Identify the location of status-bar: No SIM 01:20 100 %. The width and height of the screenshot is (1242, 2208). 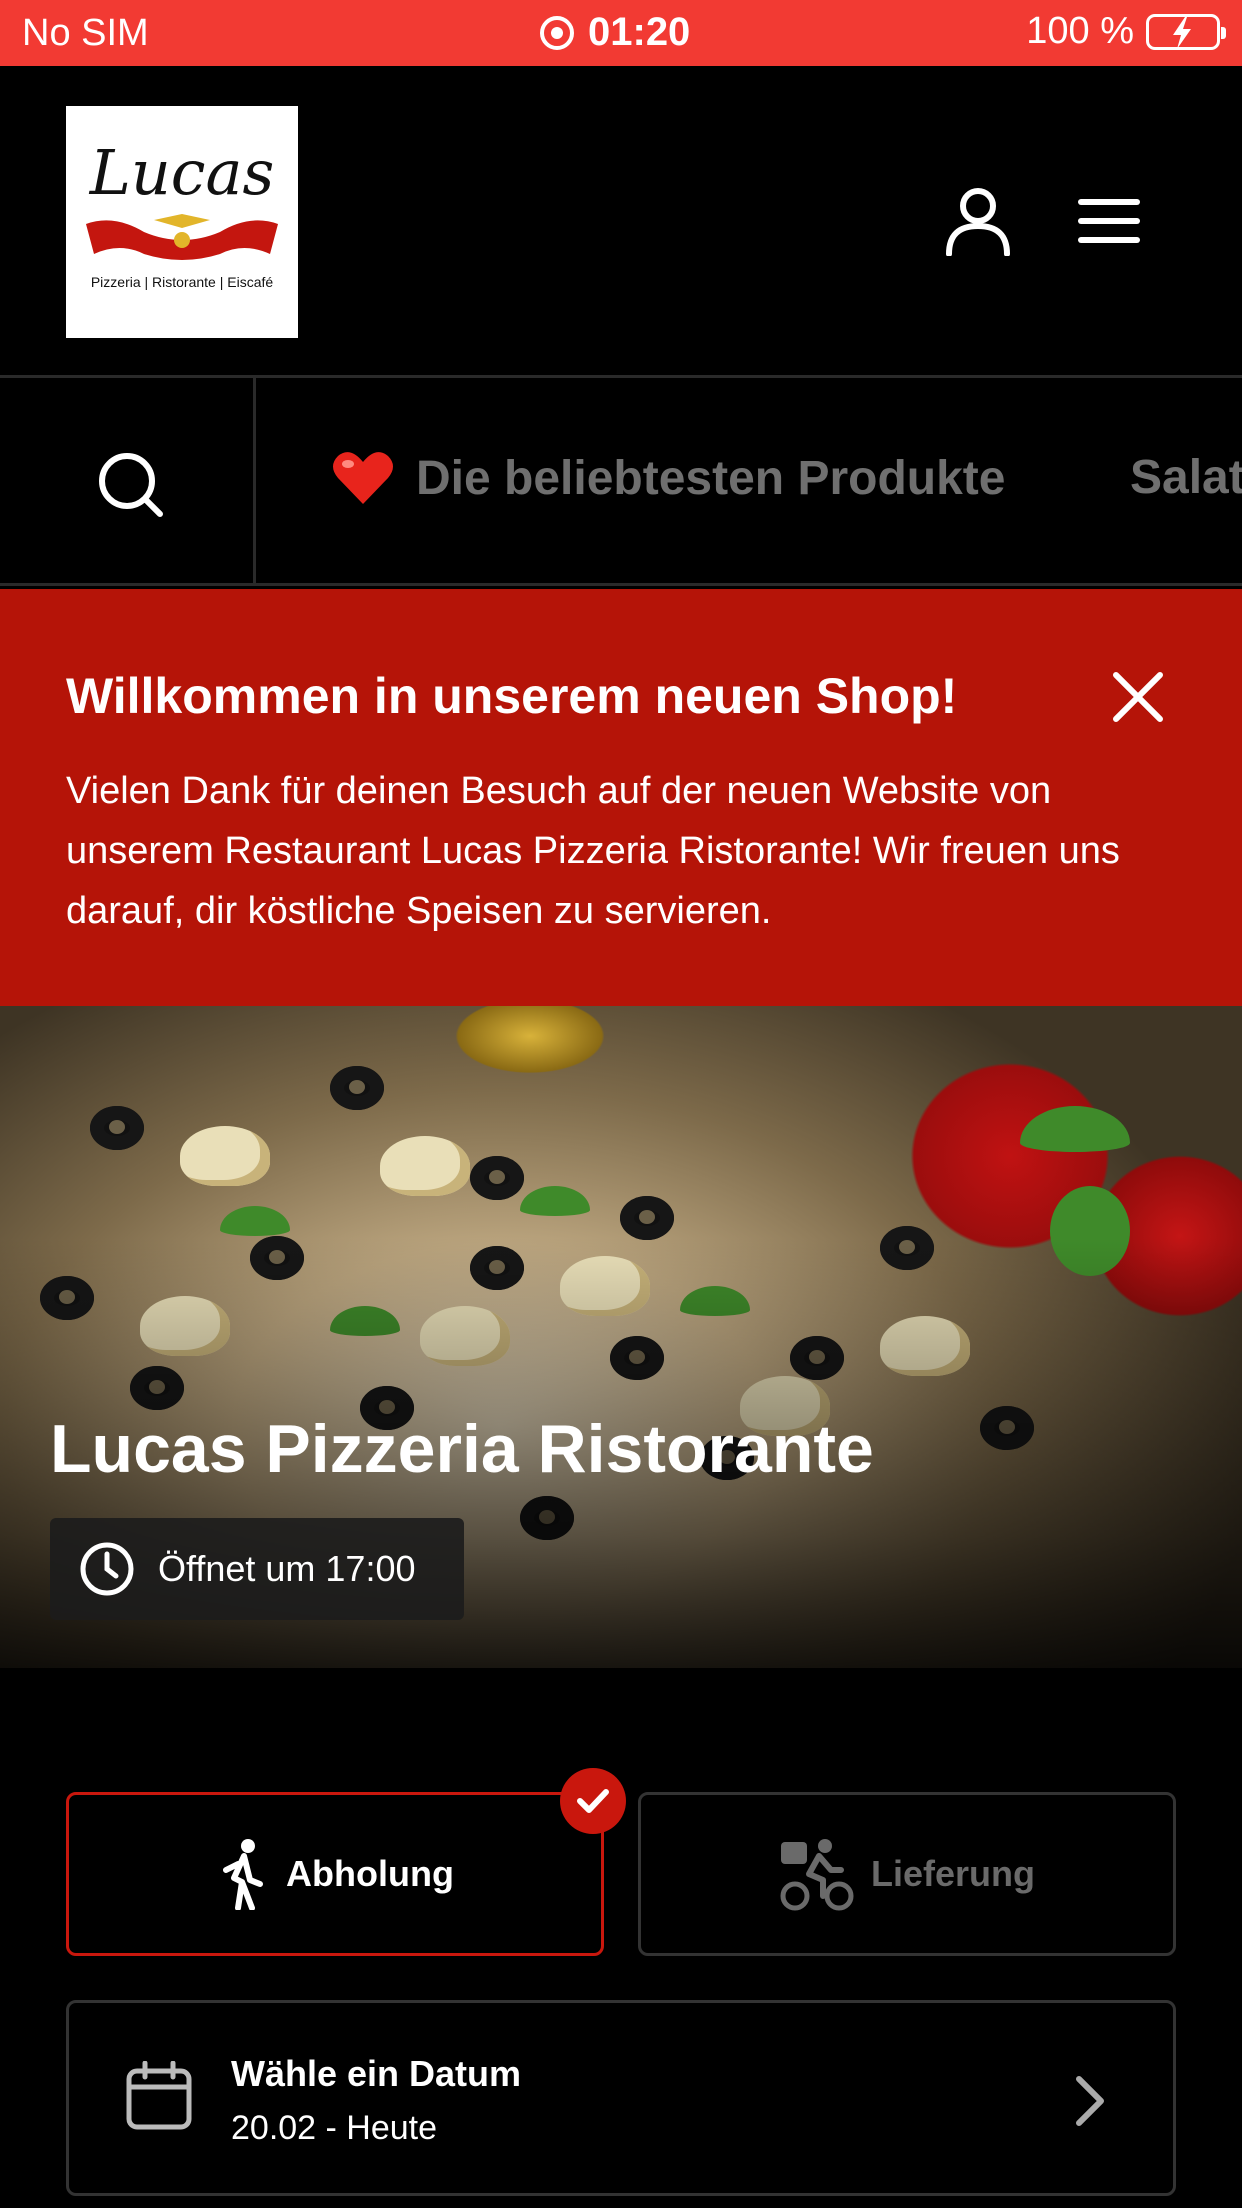
(621, 33).